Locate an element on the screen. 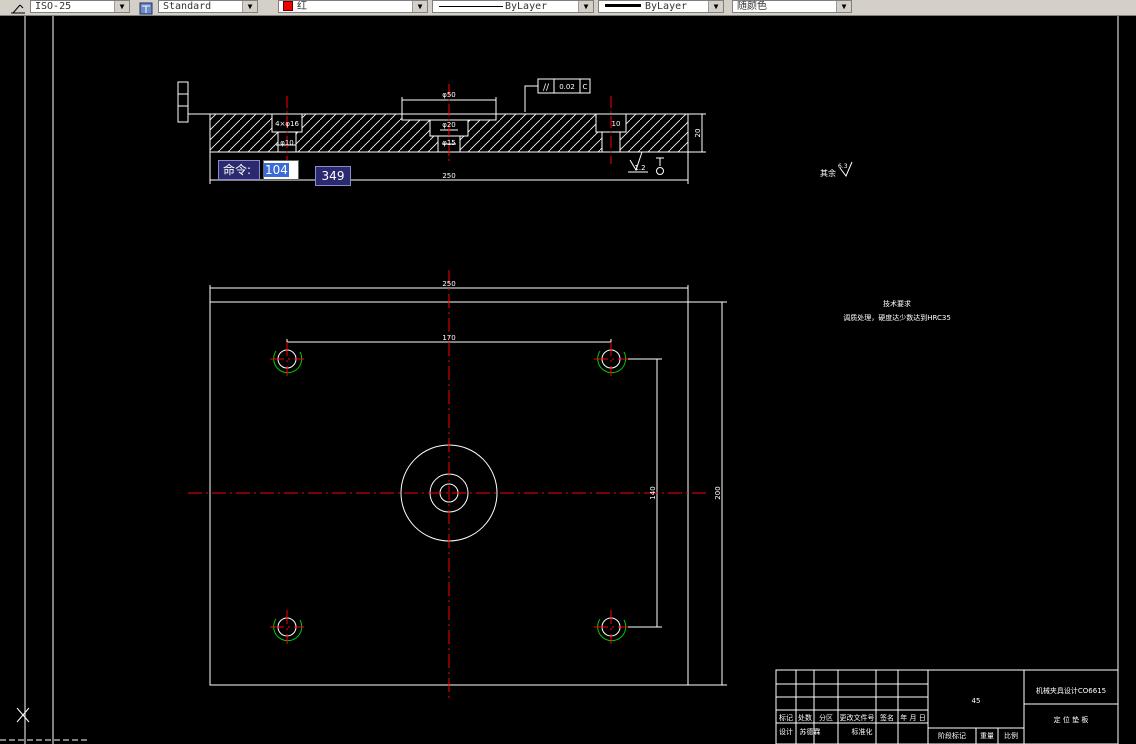 Image resolution: width=1136 pixels, height=744 pixels. plotstyle-value: 随颜色 is located at coordinates (752, 6).